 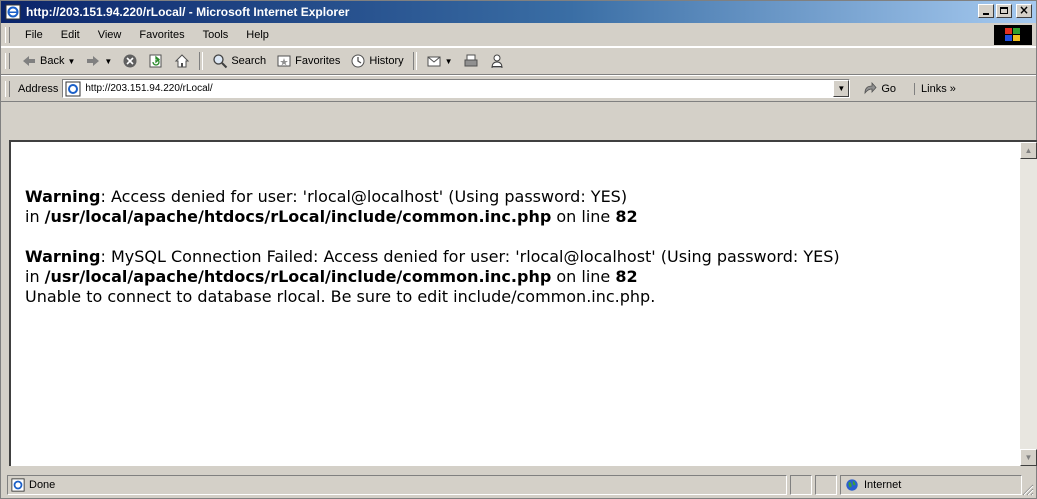 I want to click on windows-flag-icon, so click(x=1012, y=34).